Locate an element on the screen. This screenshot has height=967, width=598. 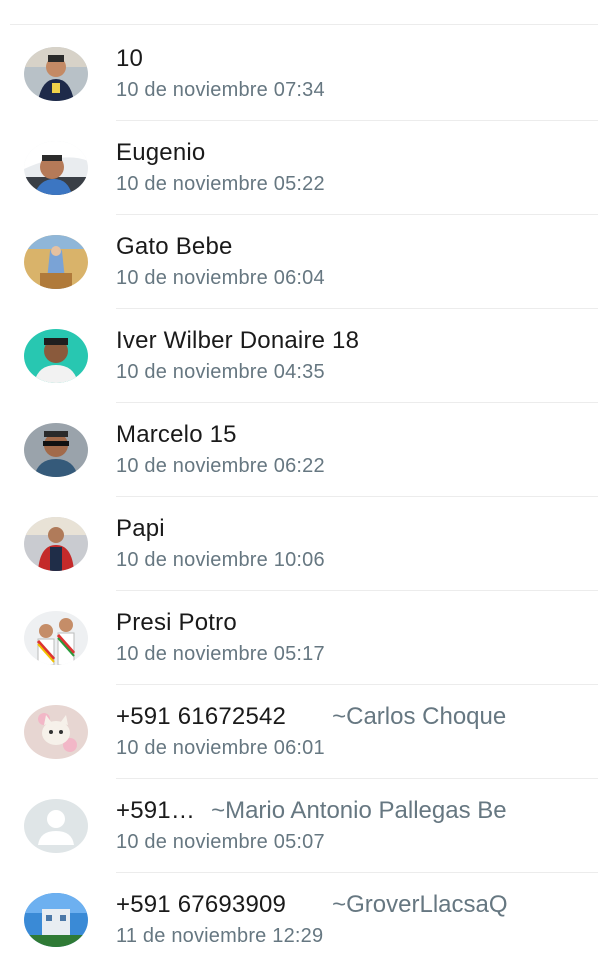
contact-pushname: ~Carlos Choque is located at coordinates (419, 716).